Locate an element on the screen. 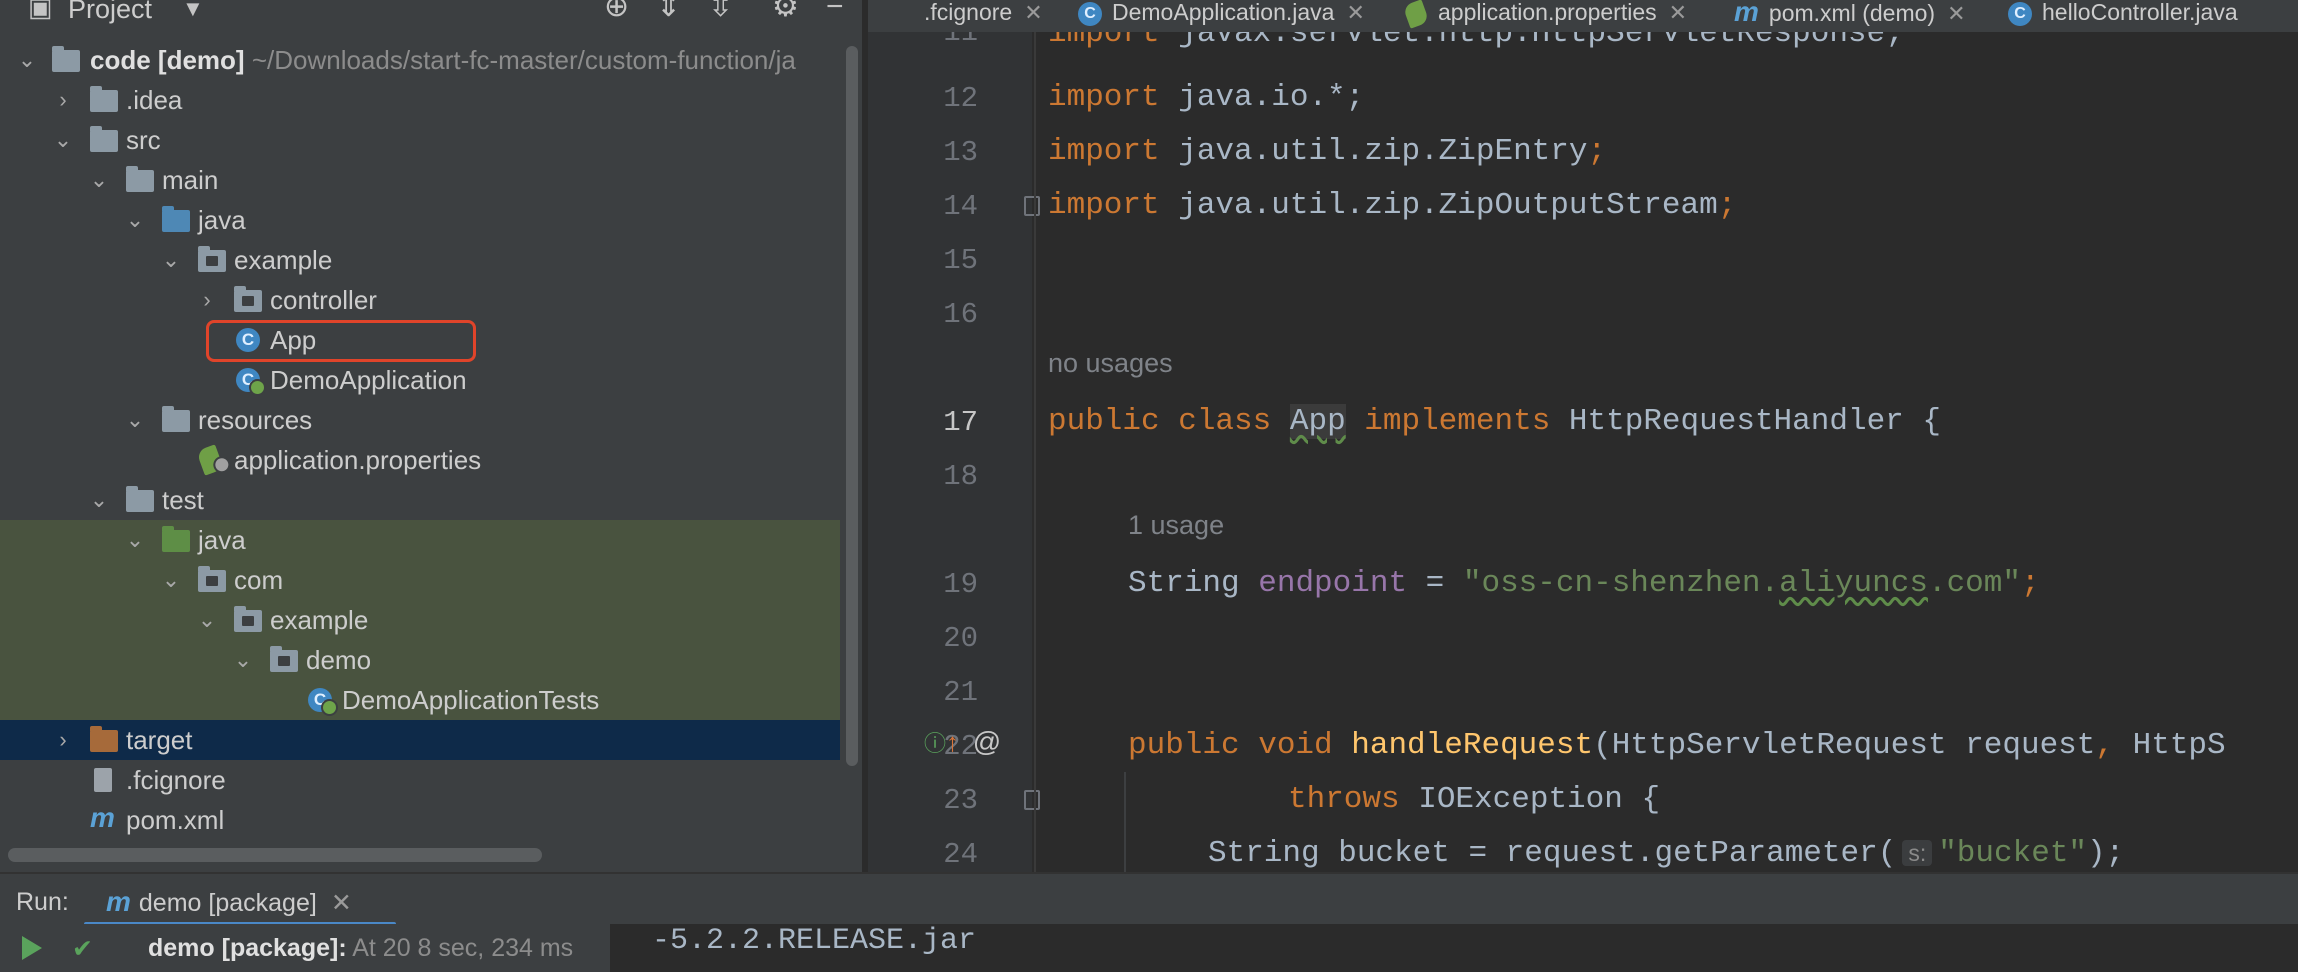 The image size is (2298, 972). collapse-all-icon: ⇳ is located at coordinates (720, 11).